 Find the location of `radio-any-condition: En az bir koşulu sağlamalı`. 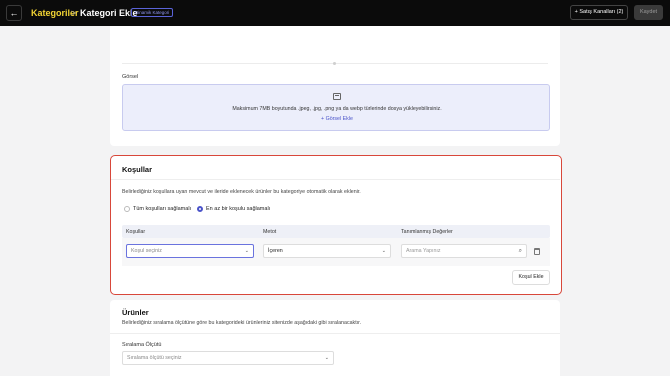

radio-any-condition: En az bir koşulu sağlamalı is located at coordinates (233, 209).